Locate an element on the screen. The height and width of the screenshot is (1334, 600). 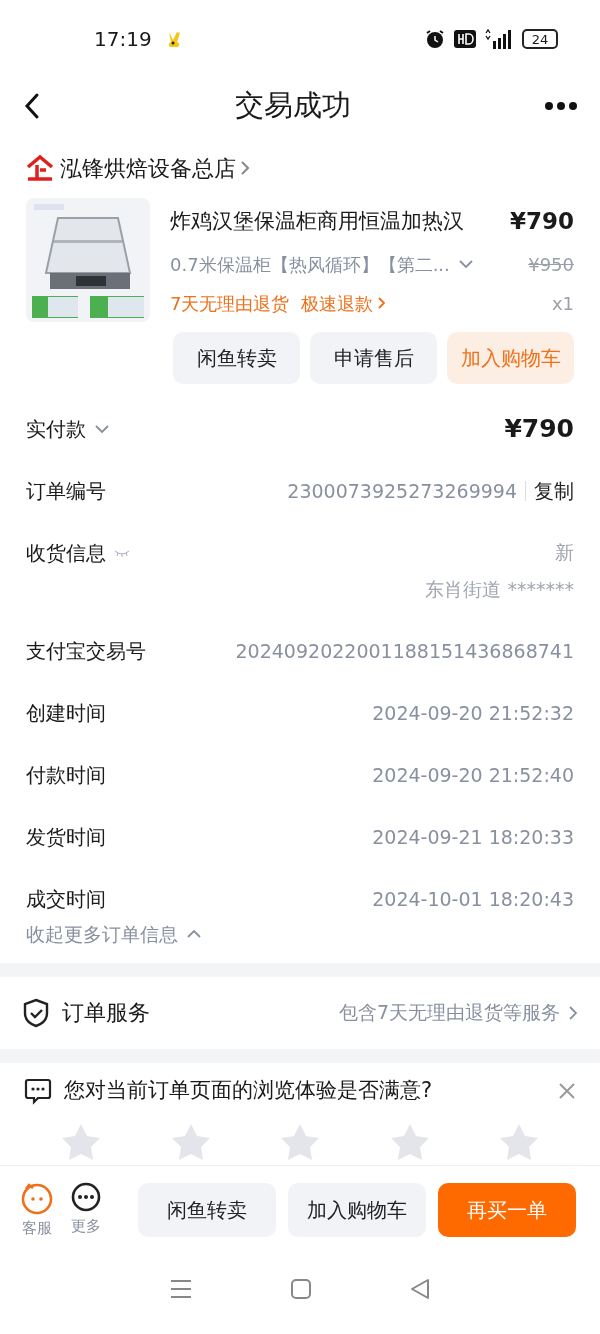
field-value: 2024-10-01 18:20:43 is located at coordinates (473, 899).